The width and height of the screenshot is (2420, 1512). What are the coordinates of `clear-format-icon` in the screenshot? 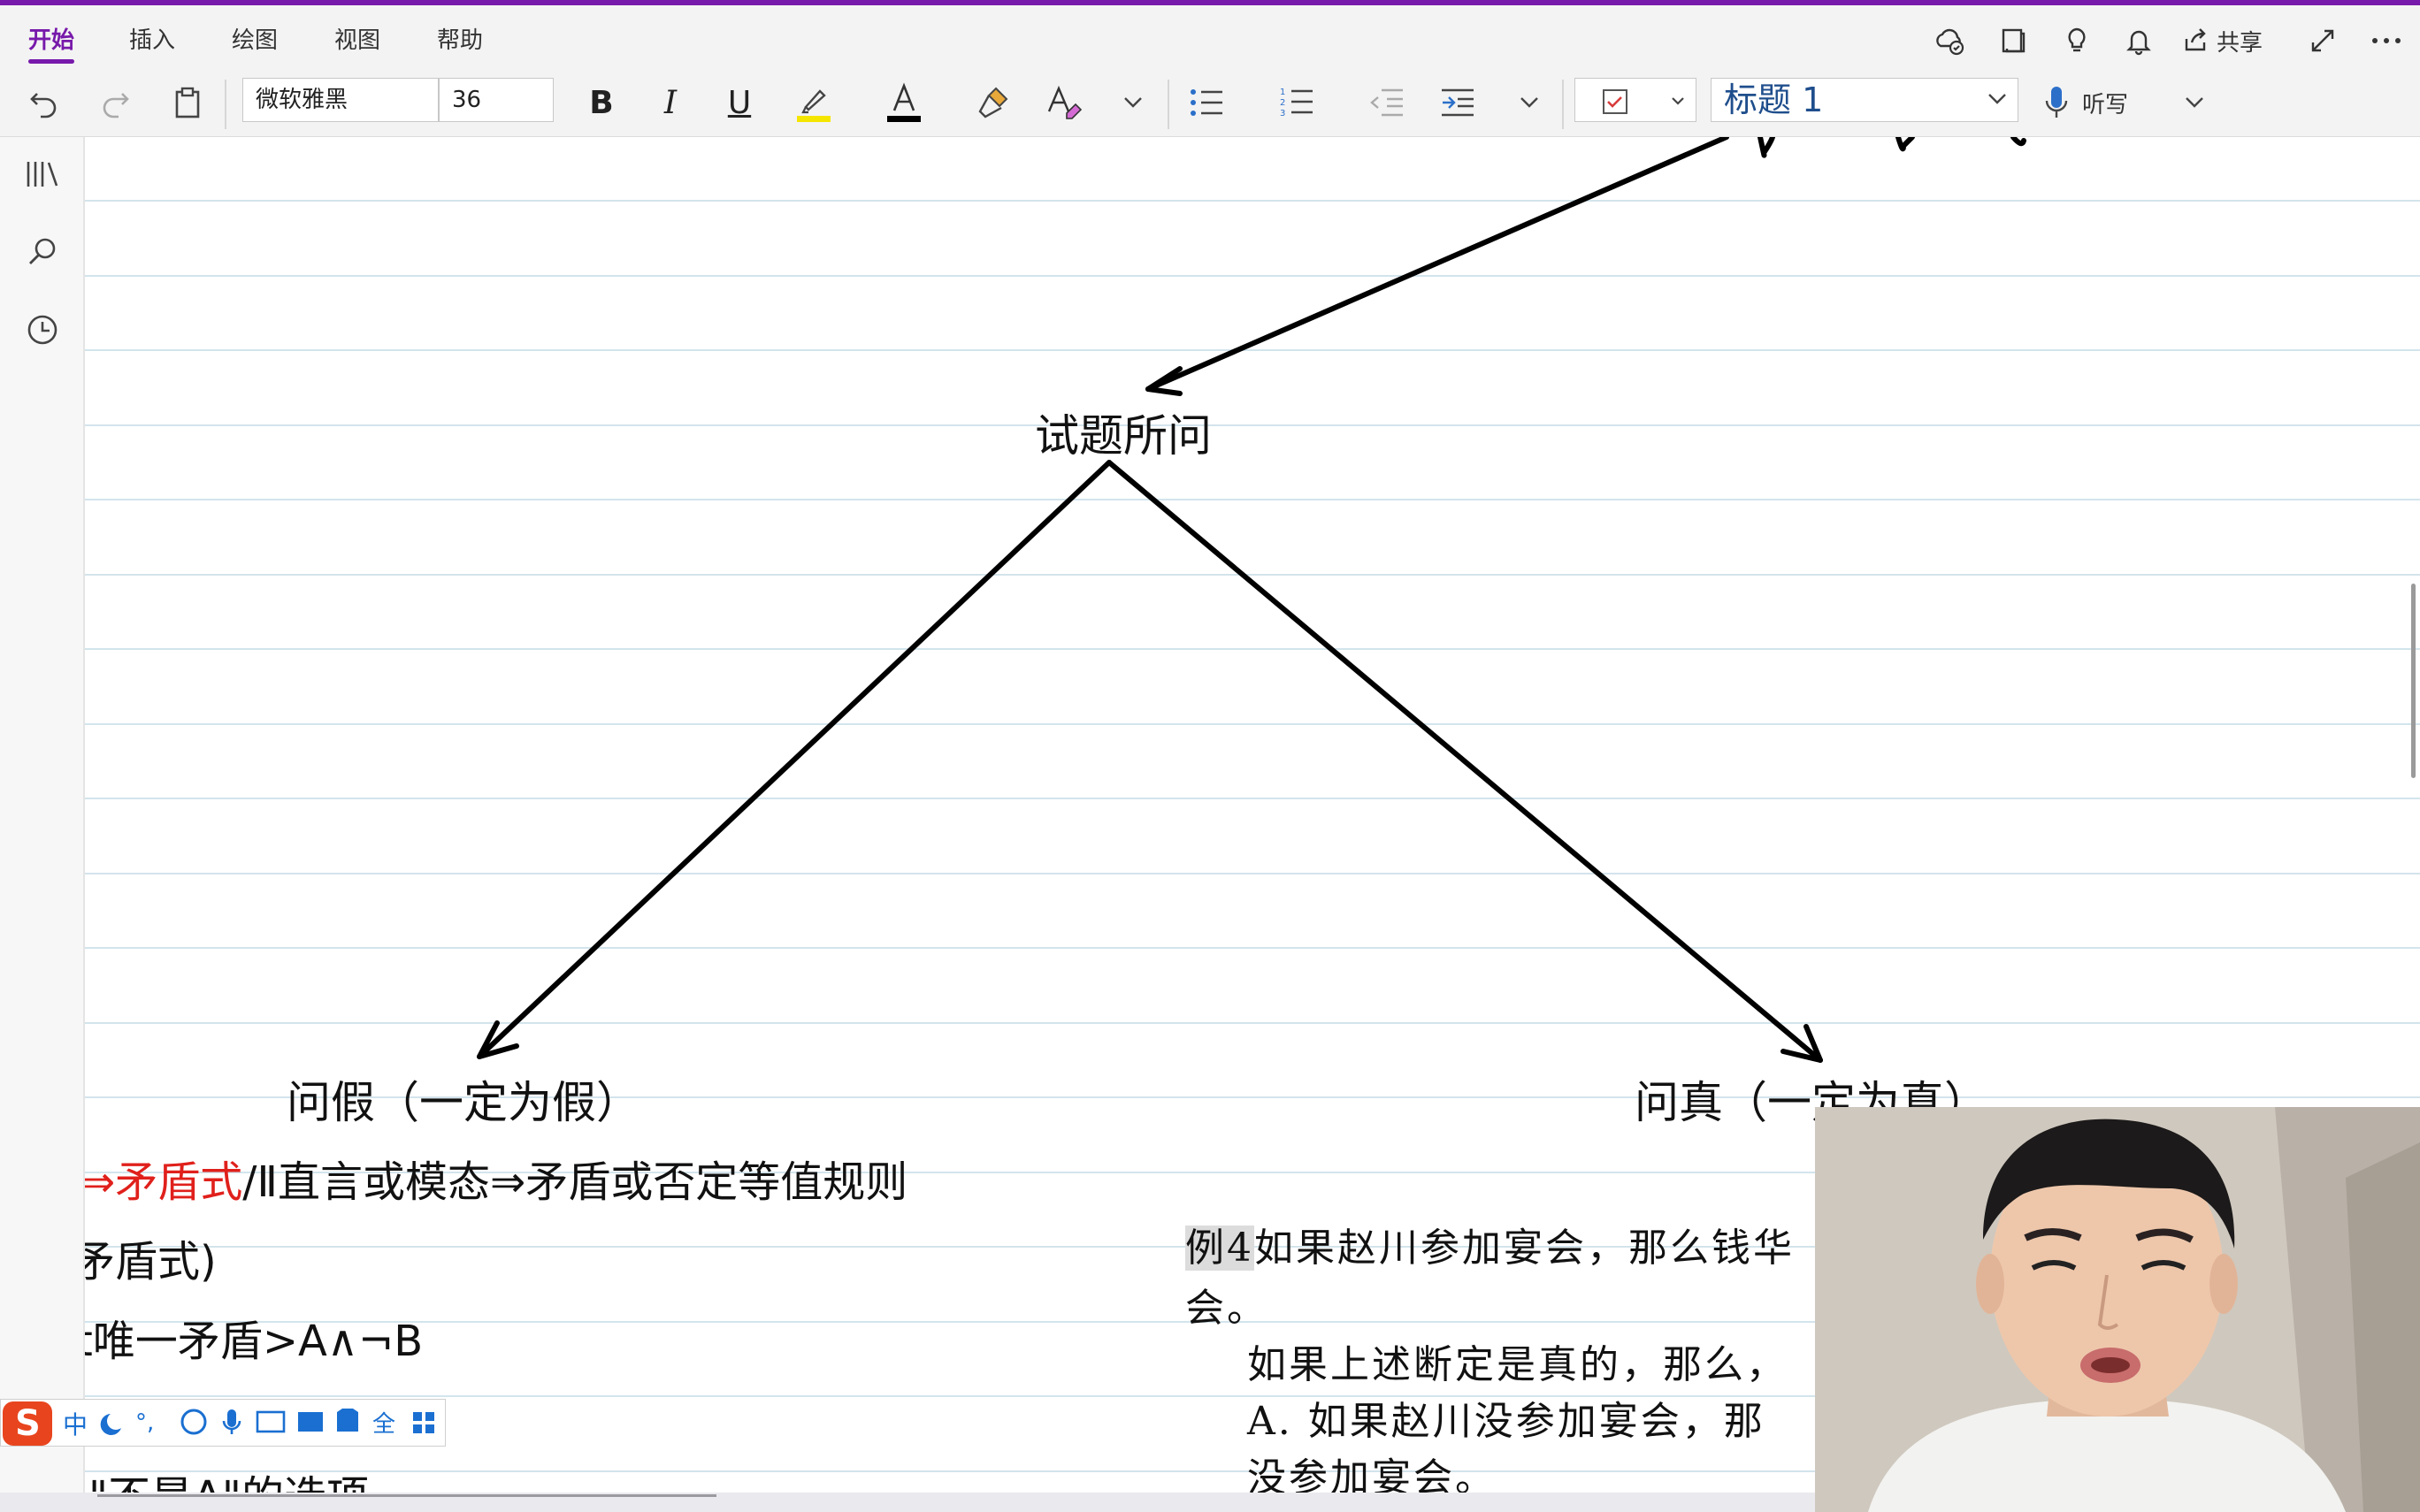 It's located at (1065, 102).